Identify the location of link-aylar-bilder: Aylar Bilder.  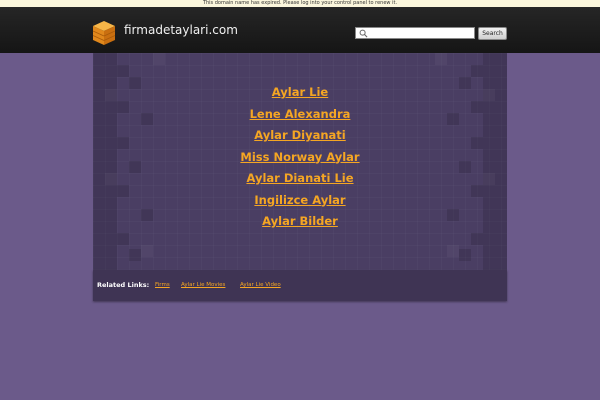
(300, 221).